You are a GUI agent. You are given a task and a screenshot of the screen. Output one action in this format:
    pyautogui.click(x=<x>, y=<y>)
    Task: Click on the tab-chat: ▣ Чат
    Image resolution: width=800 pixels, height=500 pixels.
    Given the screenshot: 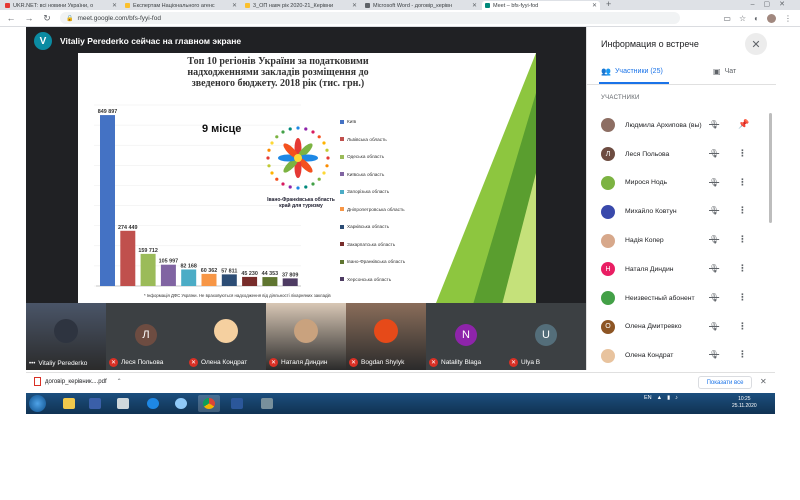 What is the action you would take?
    pyautogui.click(x=724, y=71)
    